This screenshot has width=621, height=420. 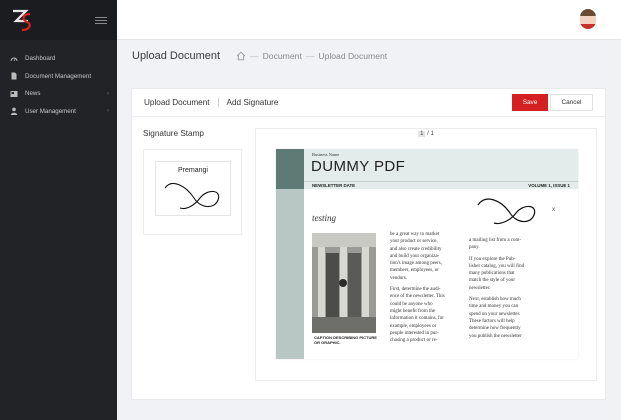 I want to click on sidebar-item-user-management: User Management ›, so click(x=58, y=112).